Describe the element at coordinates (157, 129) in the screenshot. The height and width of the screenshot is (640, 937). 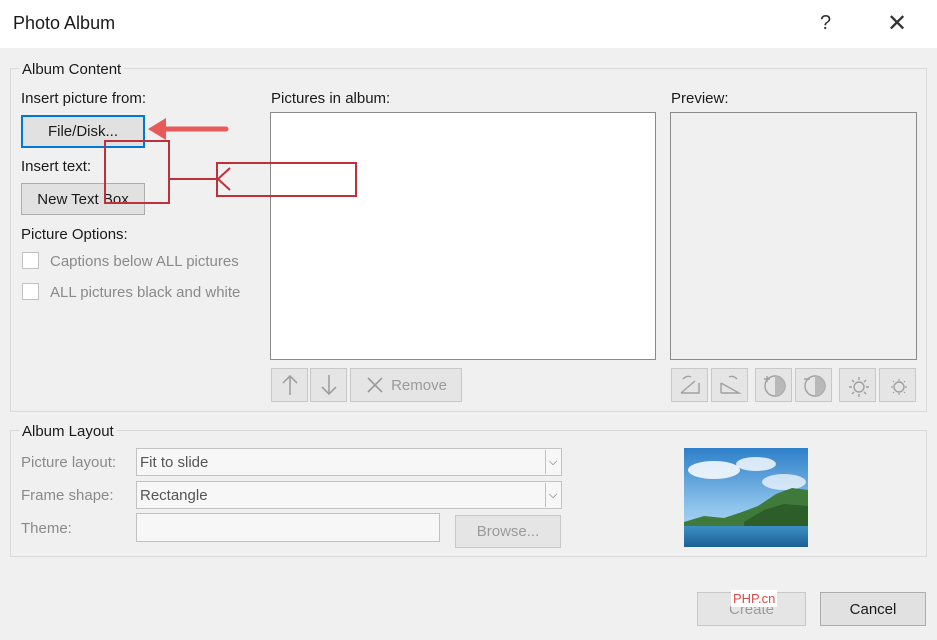
I see `annotation-arrow-head-icon` at that location.